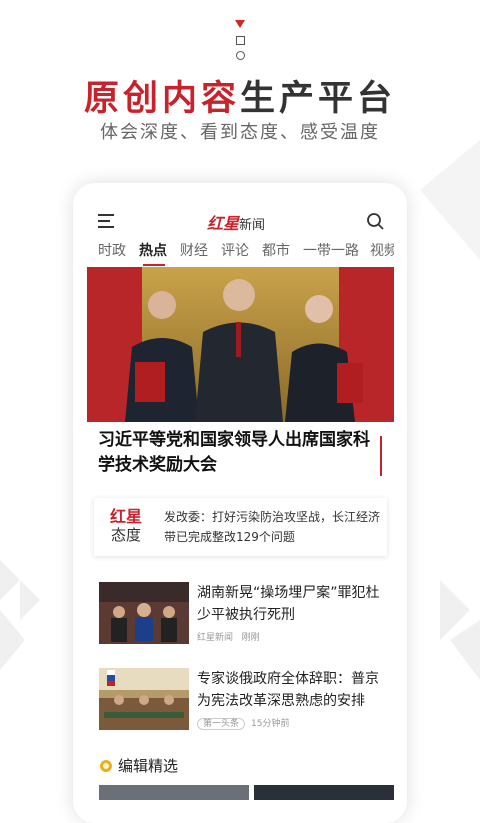 This screenshot has height=823, width=480. Describe the element at coordinates (246, 792) in the screenshot. I see `editor-picks-thumbnails` at that location.